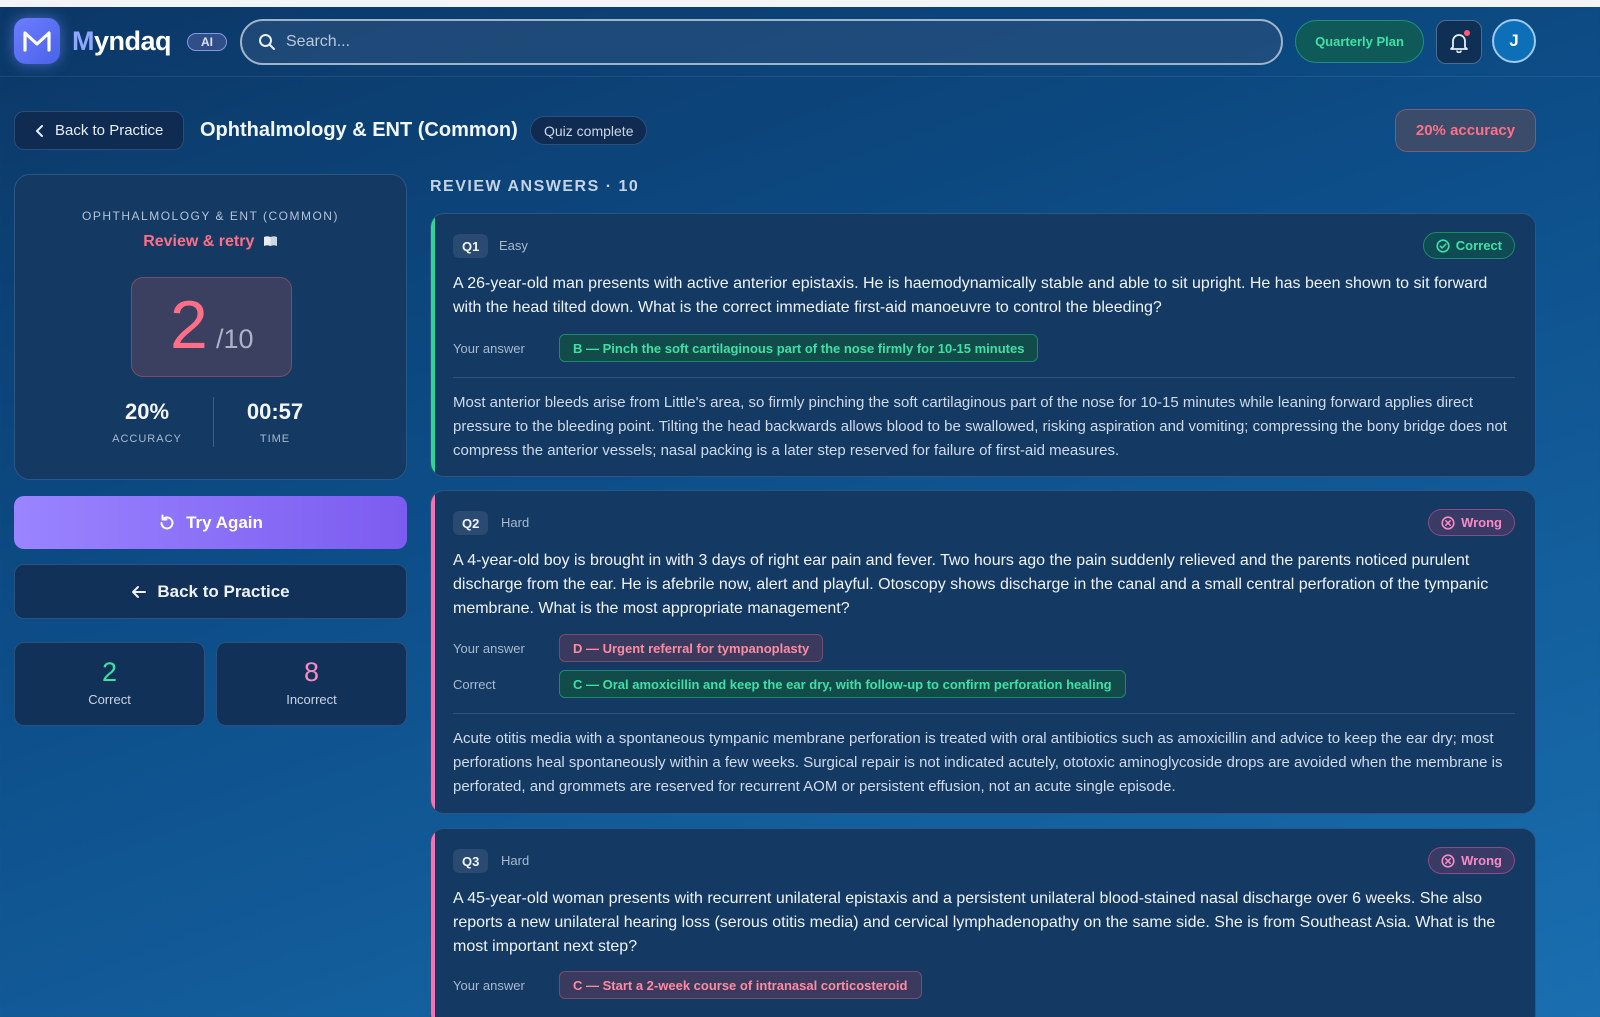 This screenshot has width=1600, height=1017. Describe the element at coordinates (167, 521) in the screenshot. I see `refresh-icon` at that location.